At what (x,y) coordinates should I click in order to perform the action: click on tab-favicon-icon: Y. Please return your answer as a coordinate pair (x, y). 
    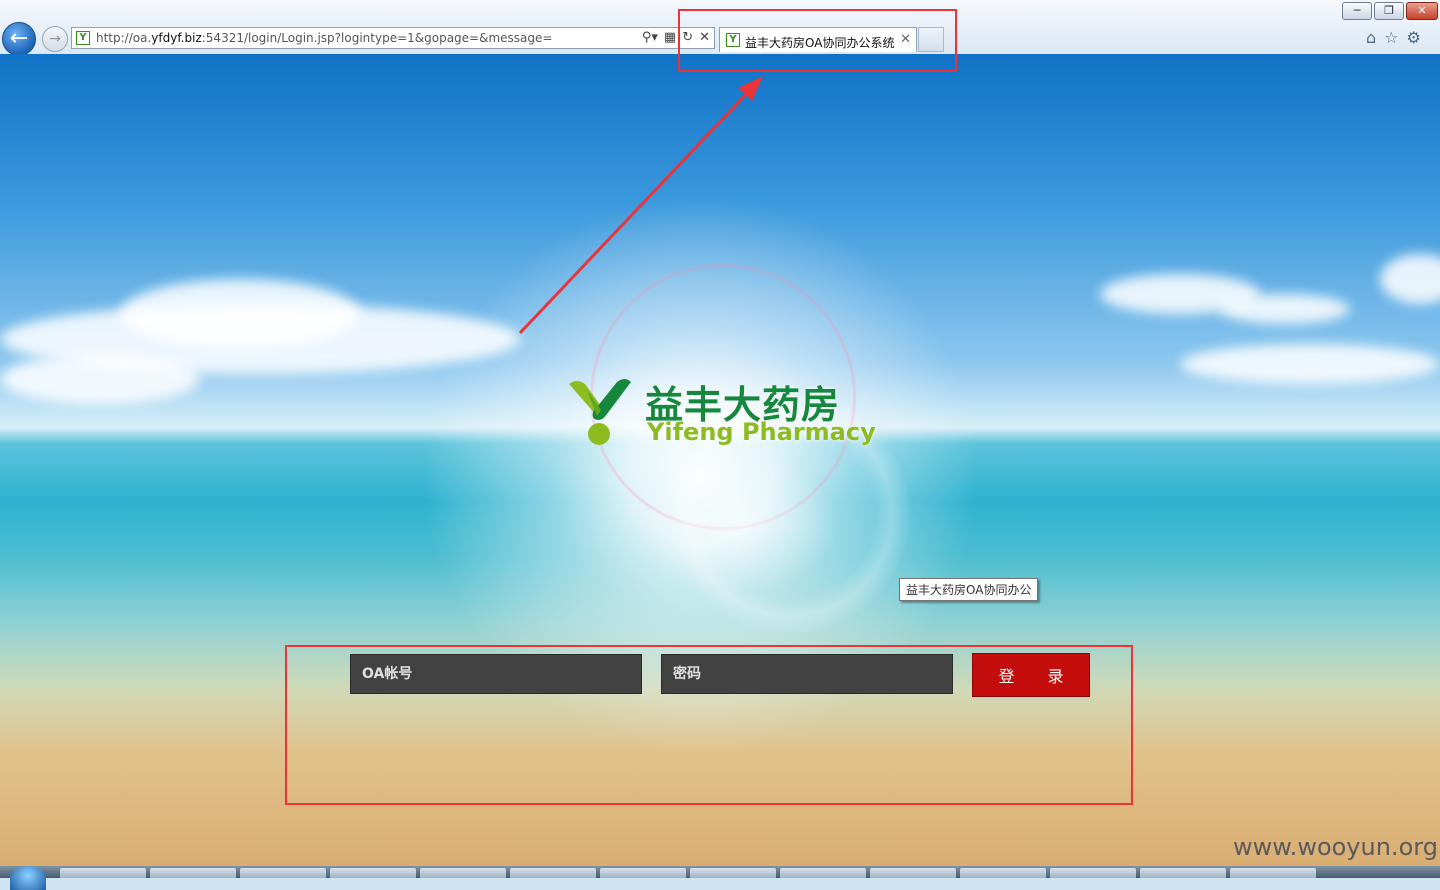
    Looking at the image, I should click on (733, 40).